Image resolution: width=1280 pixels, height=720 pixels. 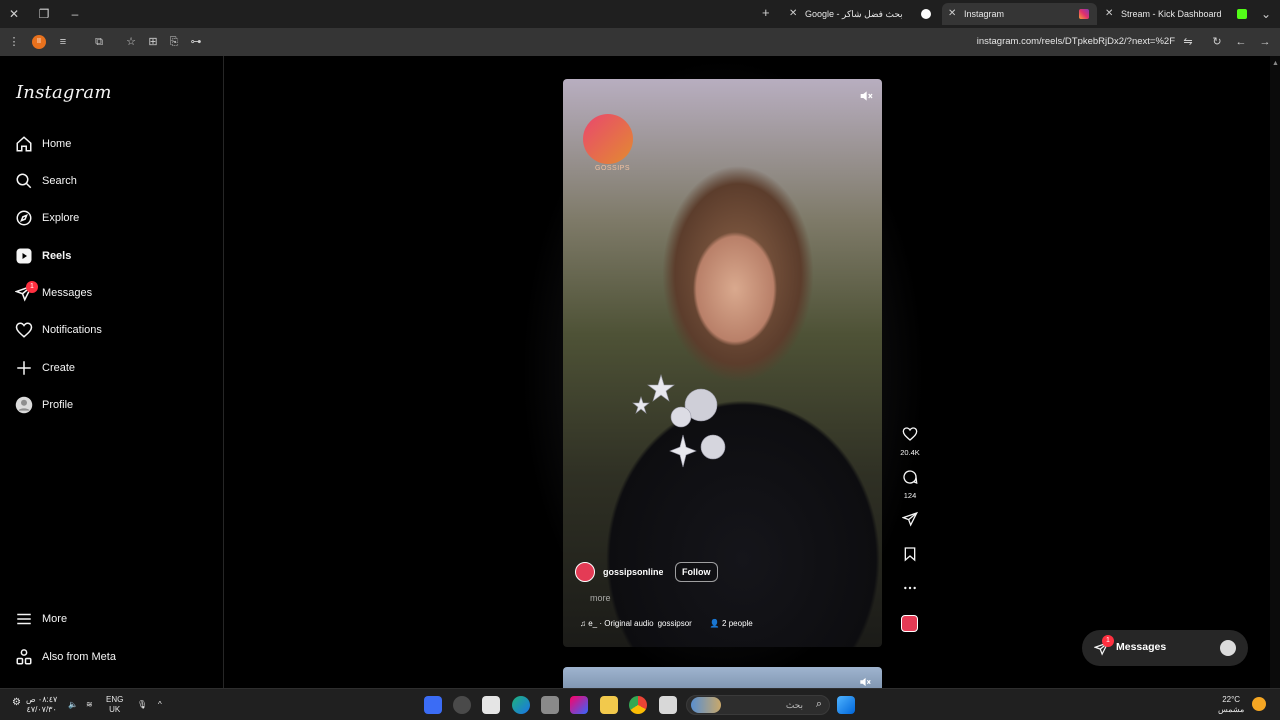 What do you see at coordinates (115, 699) in the screenshot?
I see `language-code: ENG` at bounding box center [115, 699].